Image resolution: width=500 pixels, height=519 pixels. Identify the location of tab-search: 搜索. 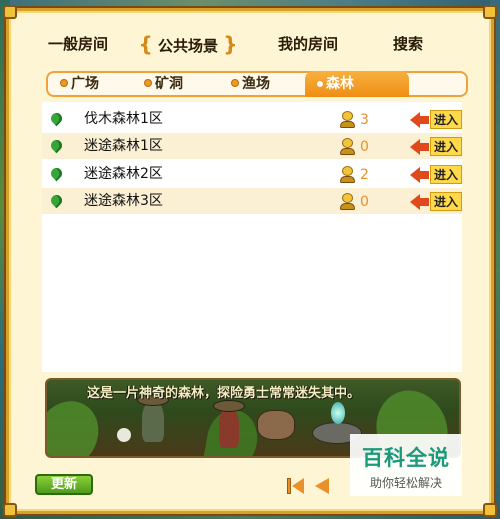
(408, 44).